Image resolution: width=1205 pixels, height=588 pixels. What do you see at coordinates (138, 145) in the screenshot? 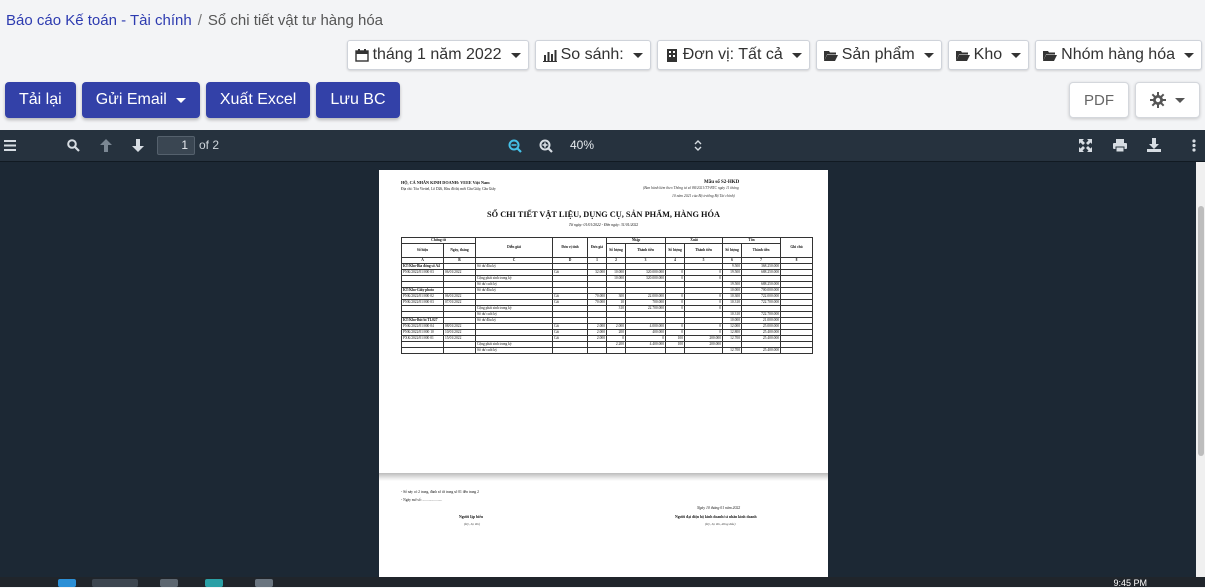
I see `next-page-icon` at bounding box center [138, 145].